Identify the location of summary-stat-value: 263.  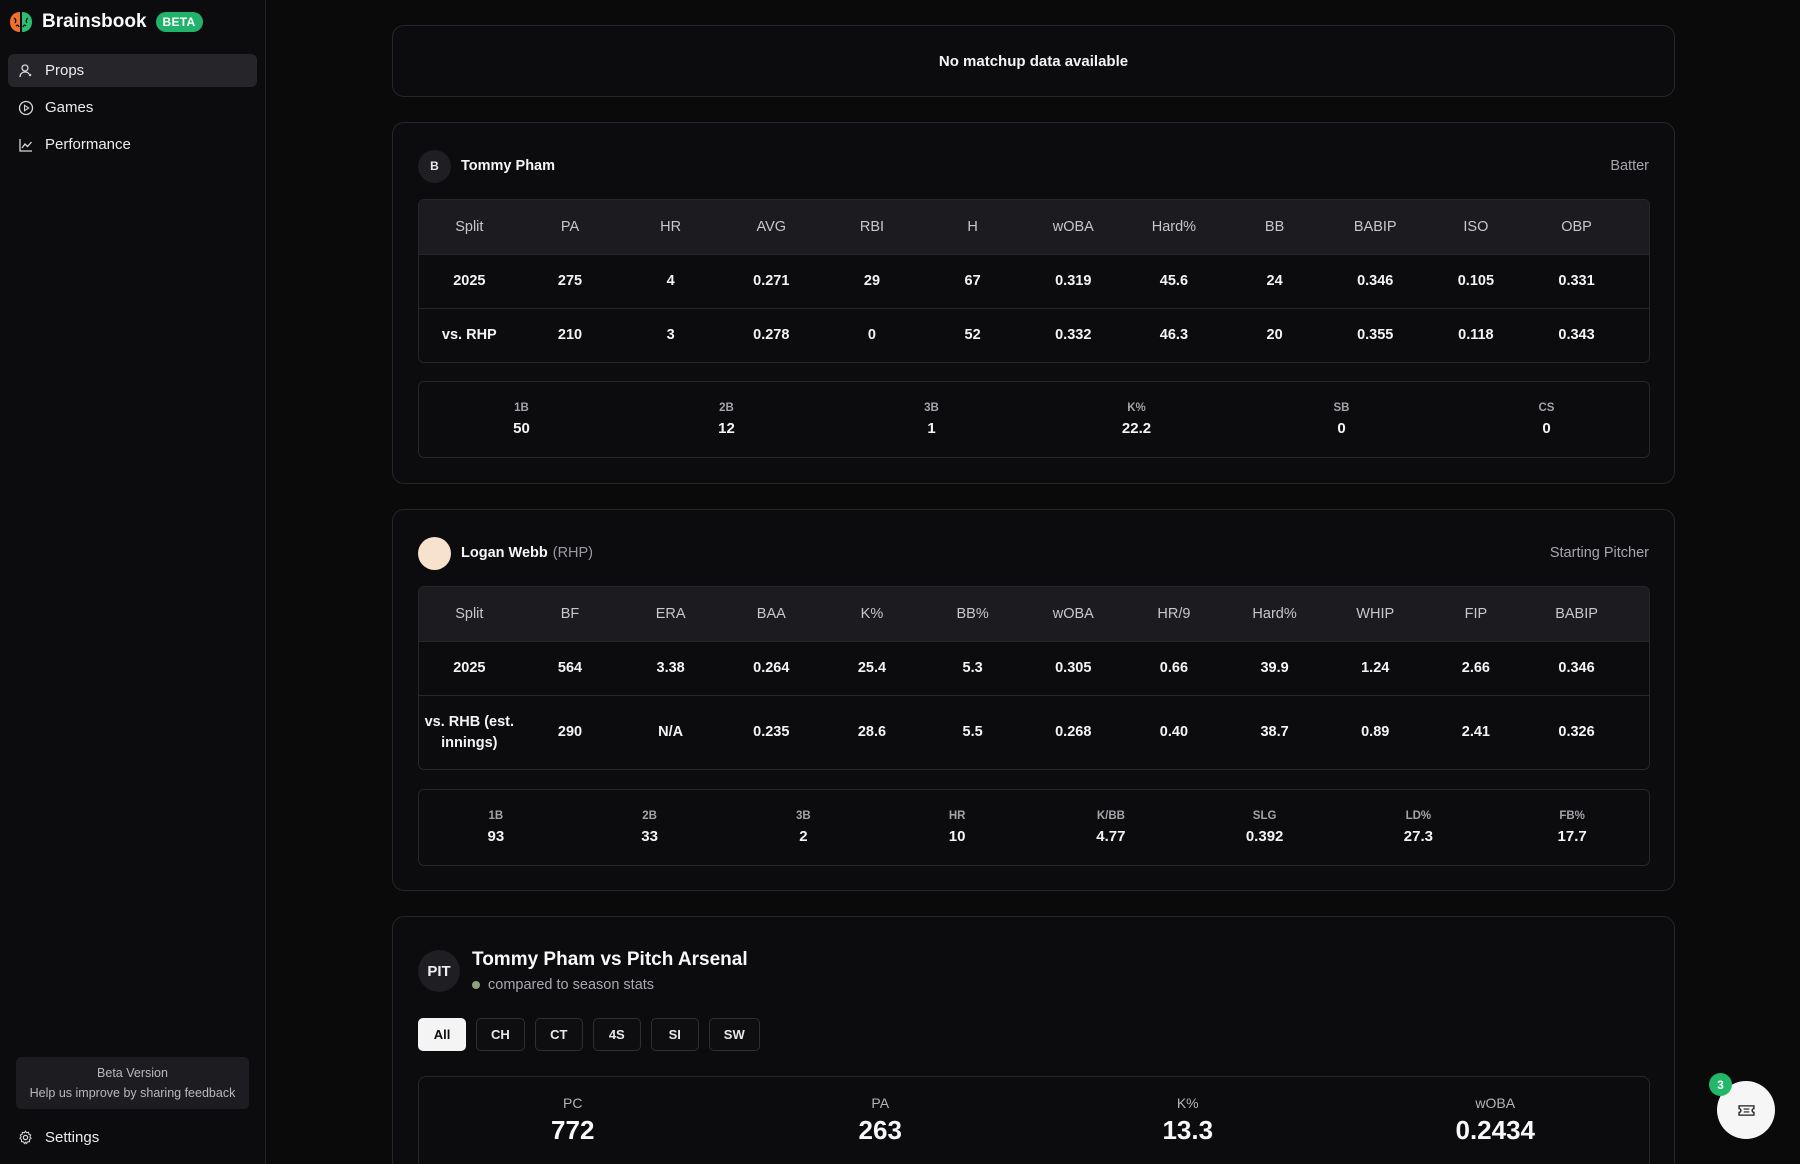
(880, 1130).